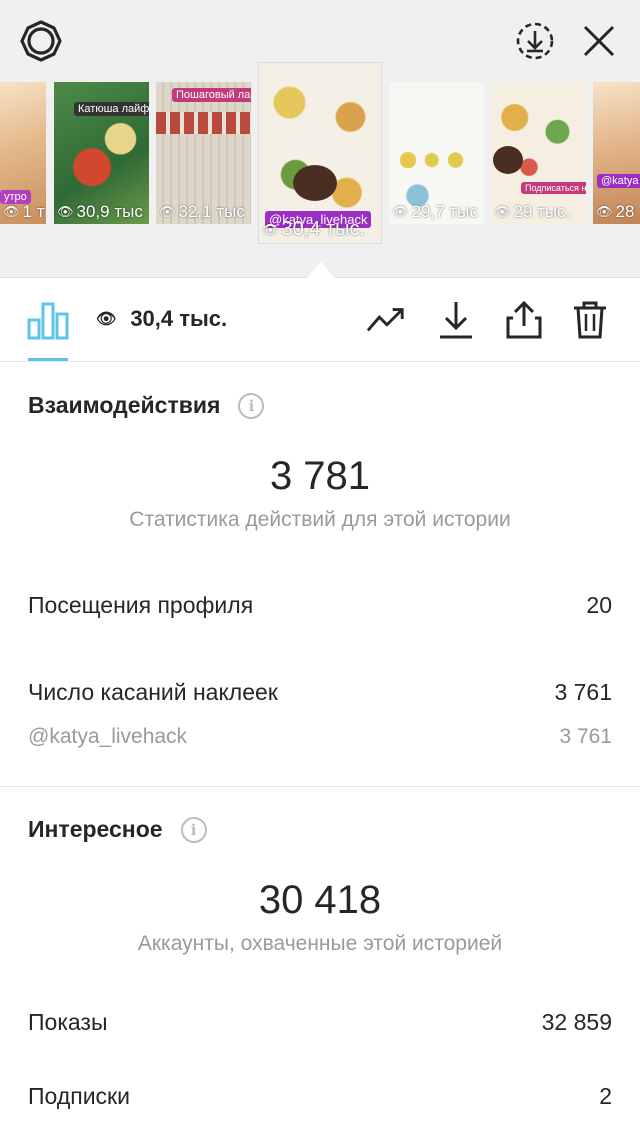 The width and height of the screenshot is (640, 1137). I want to click on thumbnail-tag: Катюша лайфхак, so click(111, 109).